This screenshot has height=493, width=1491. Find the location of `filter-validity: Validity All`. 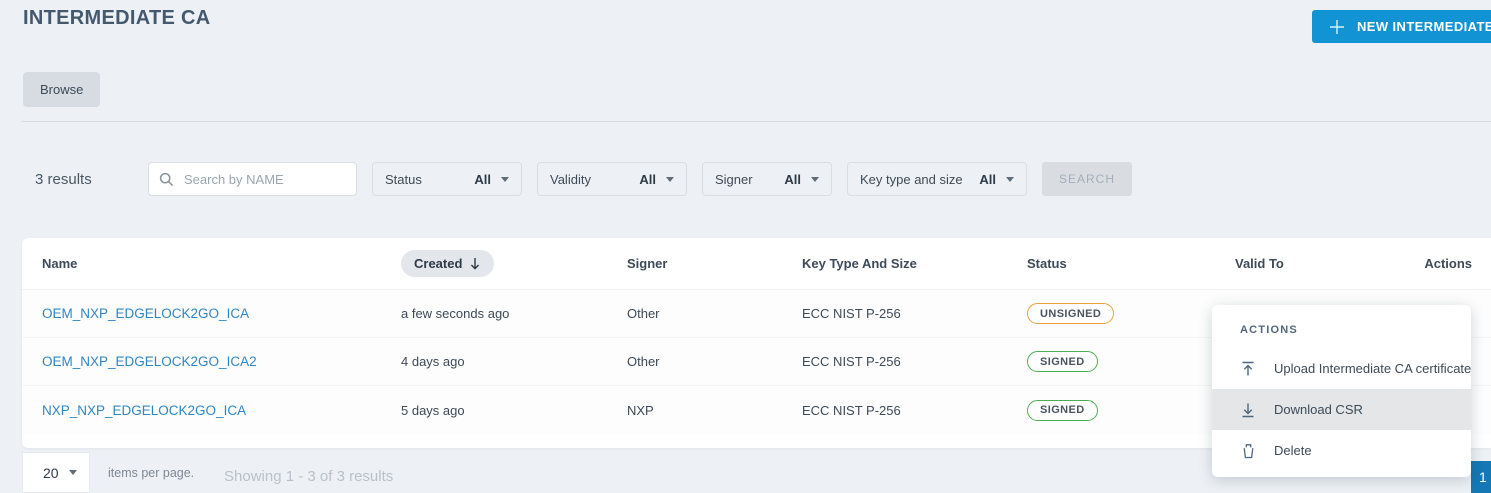

filter-validity: Validity All is located at coordinates (612, 179).